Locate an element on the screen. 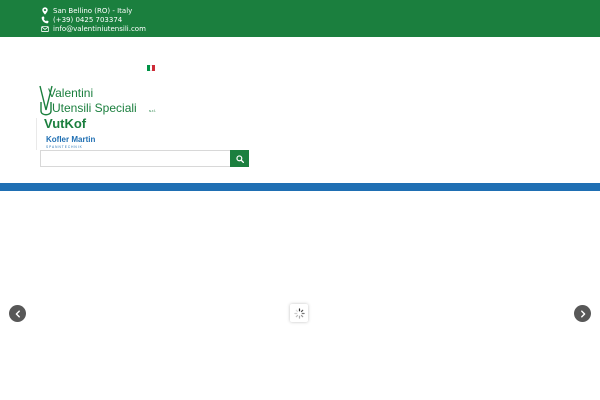  slider-prev-button is located at coordinates (17, 313).